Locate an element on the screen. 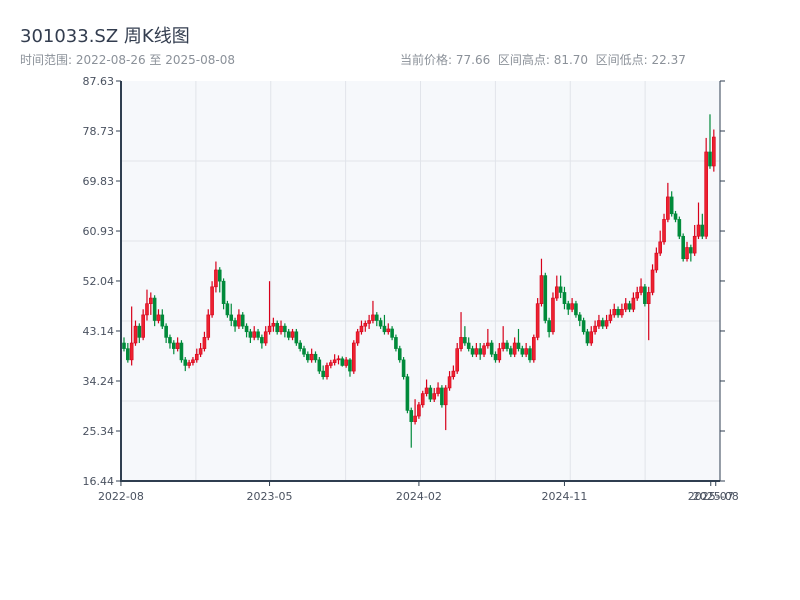 The width and height of the screenshot is (800, 600). y-tick-label: 25.34 is located at coordinates (99, 431).